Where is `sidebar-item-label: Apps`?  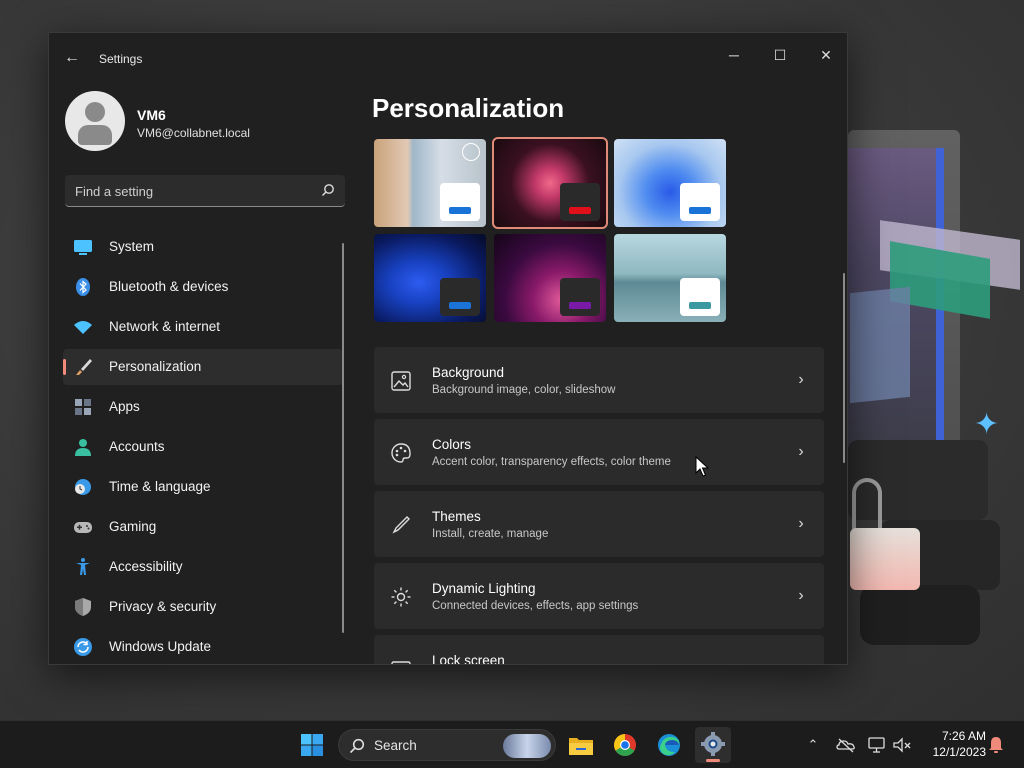 sidebar-item-label: Apps is located at coordinates (124, 406).